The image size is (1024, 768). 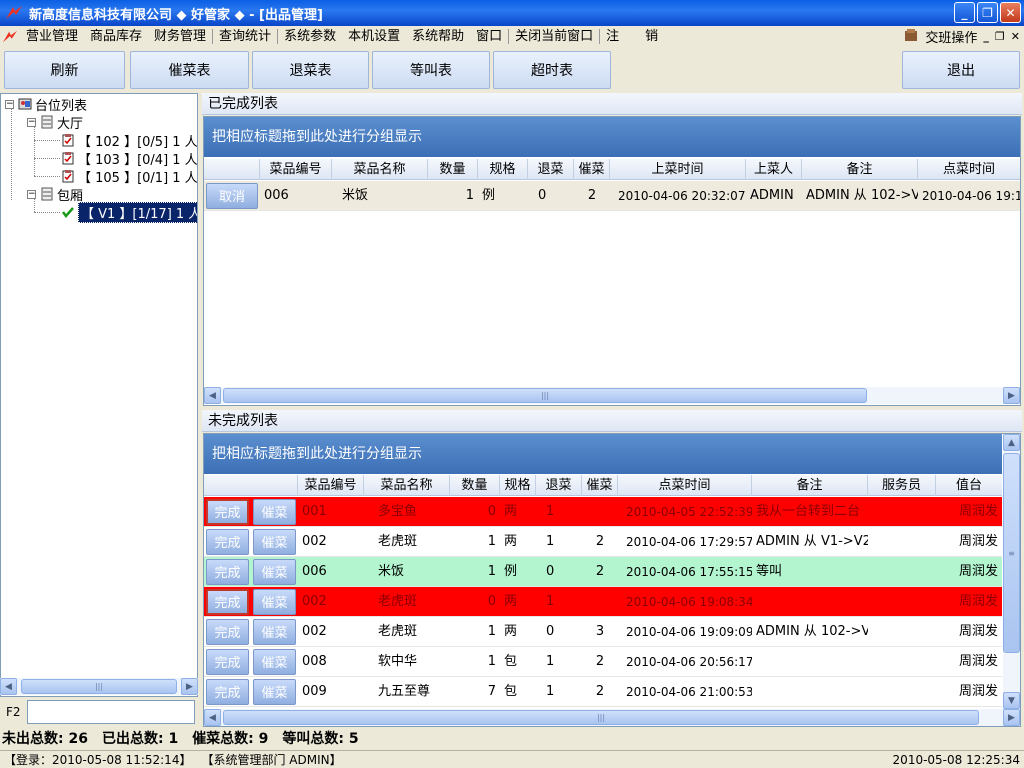 I want to click on mdi-minimize-button: _, so click(x=986, y=36).